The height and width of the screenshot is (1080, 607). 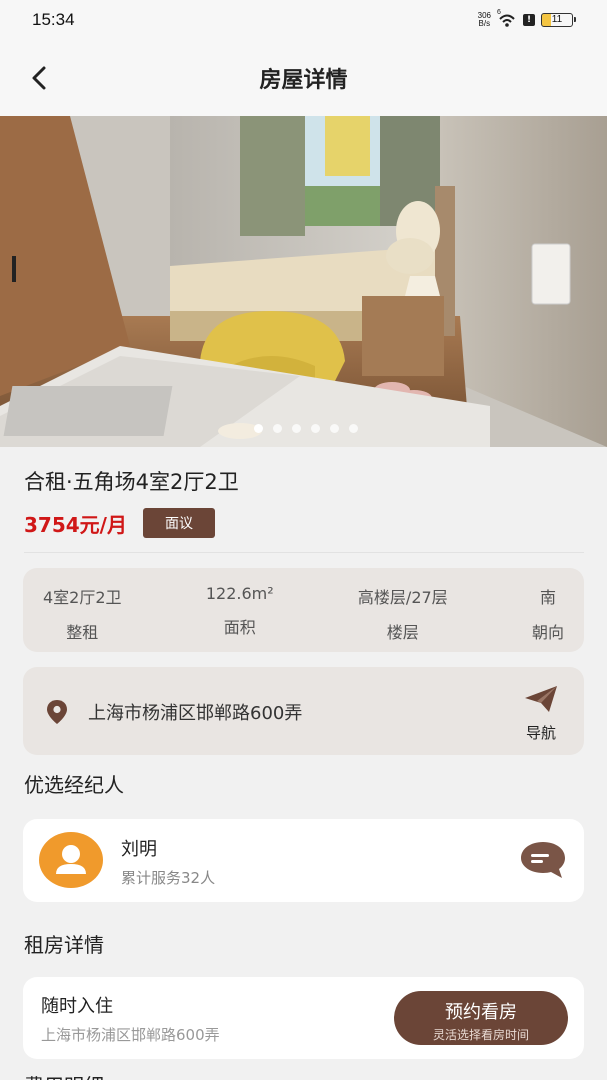 I want to click on page-title: 房屋详情, so click(x=303, y=80).